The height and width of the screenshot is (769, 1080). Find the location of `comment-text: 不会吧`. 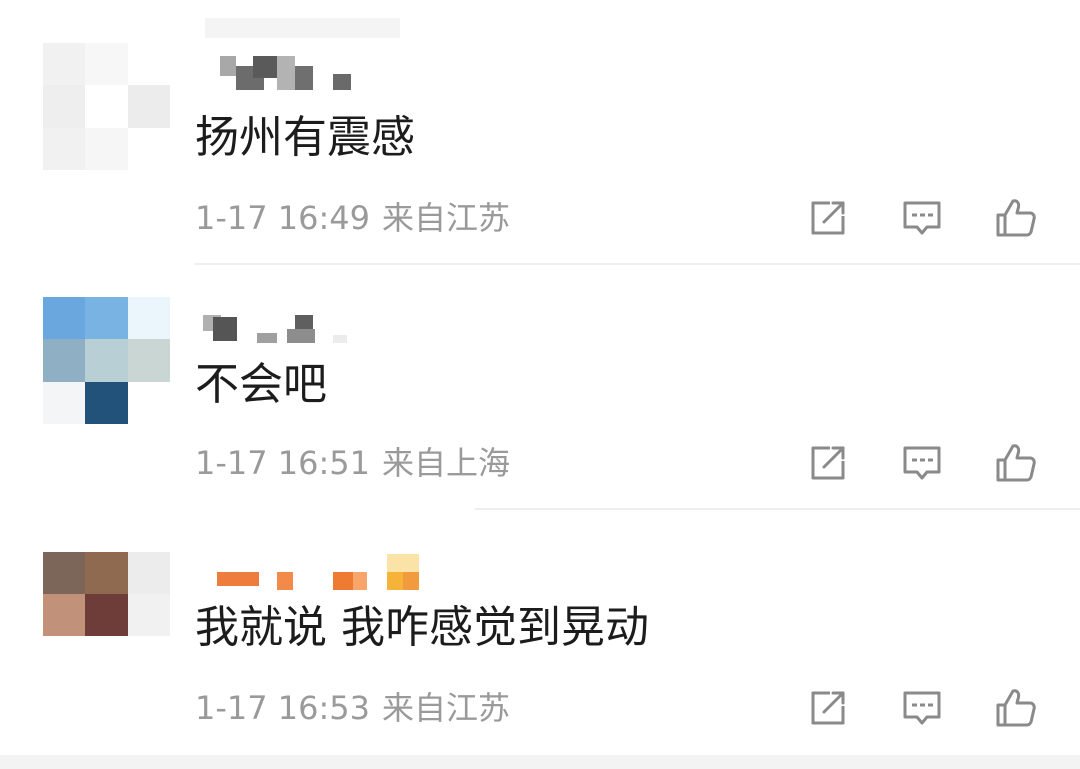

comment-text: 不会吧 is located at coordinates (261, 384).